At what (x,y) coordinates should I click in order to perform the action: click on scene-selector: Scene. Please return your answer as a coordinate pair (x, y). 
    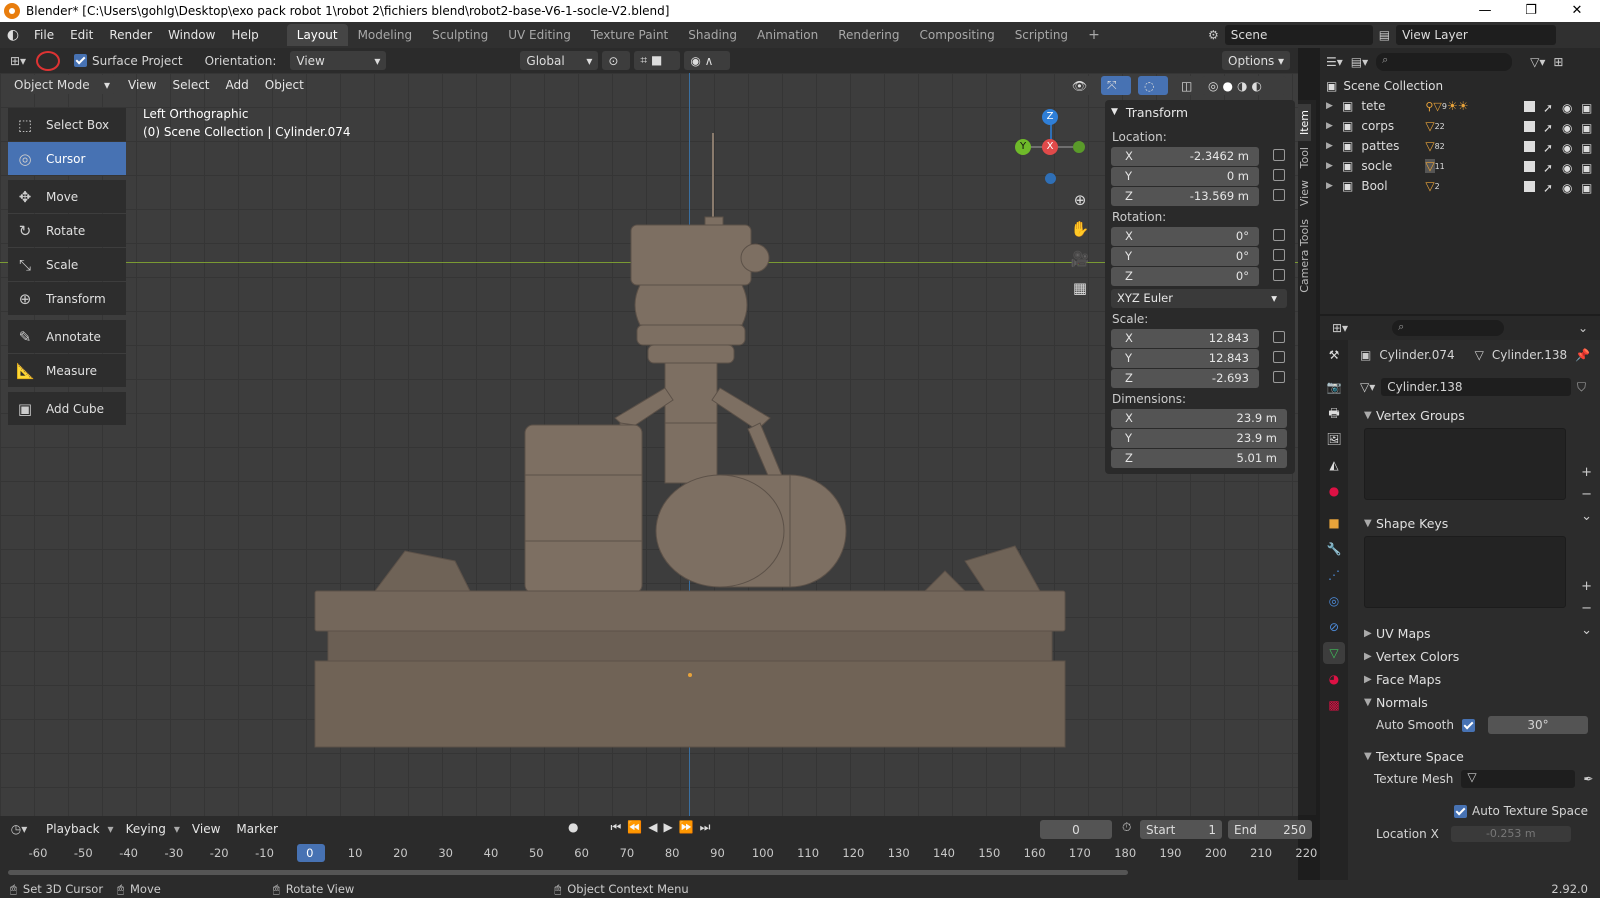
    Looking at the image, I should click on (1298, 35).